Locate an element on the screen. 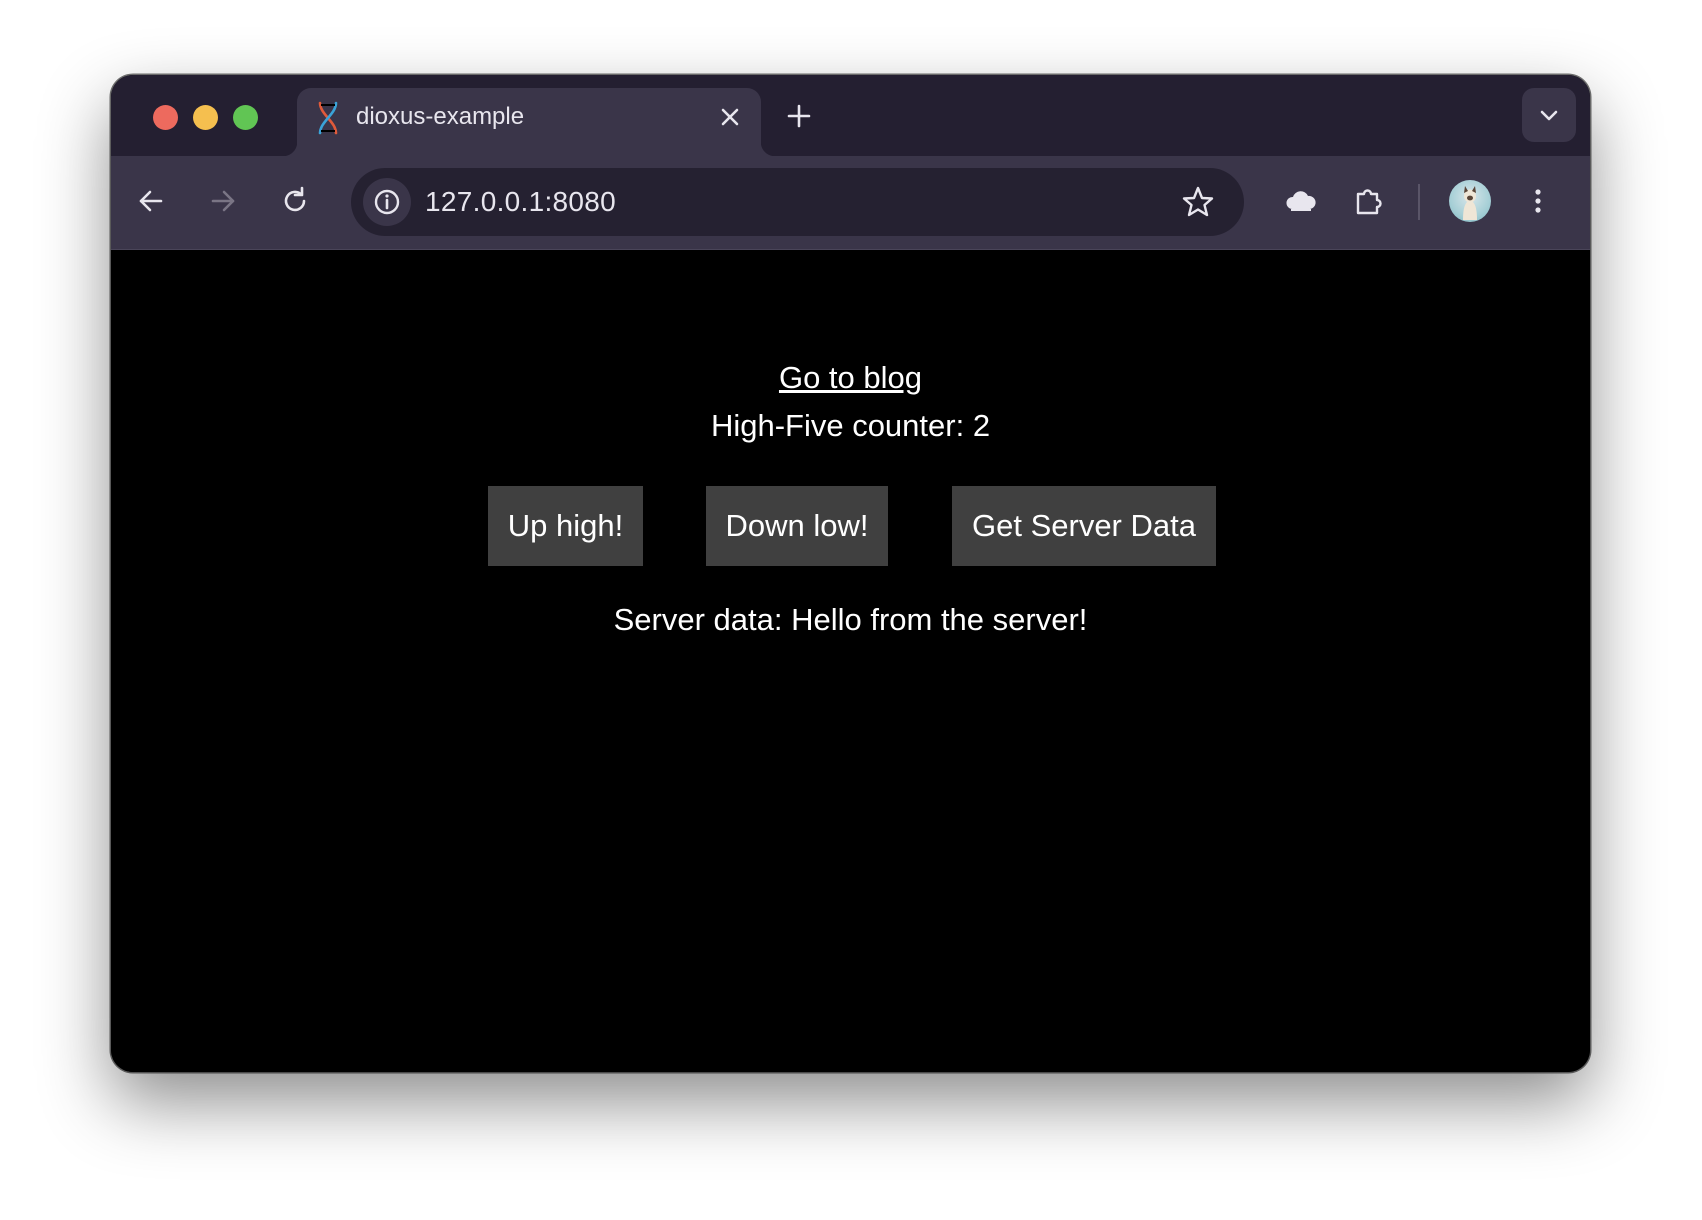  tab-search-chevron-icon is located at coordinates (1549, 115).